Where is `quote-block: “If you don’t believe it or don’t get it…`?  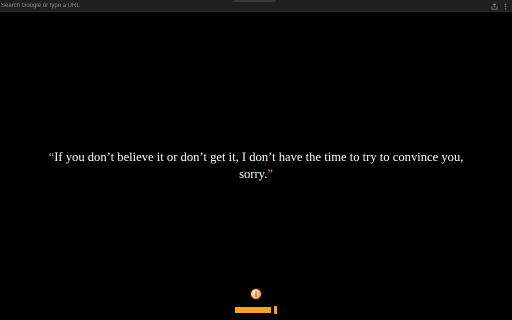 quote-block: “If you don’t believe it or don’t get it… is located at coordinates (256, 166).